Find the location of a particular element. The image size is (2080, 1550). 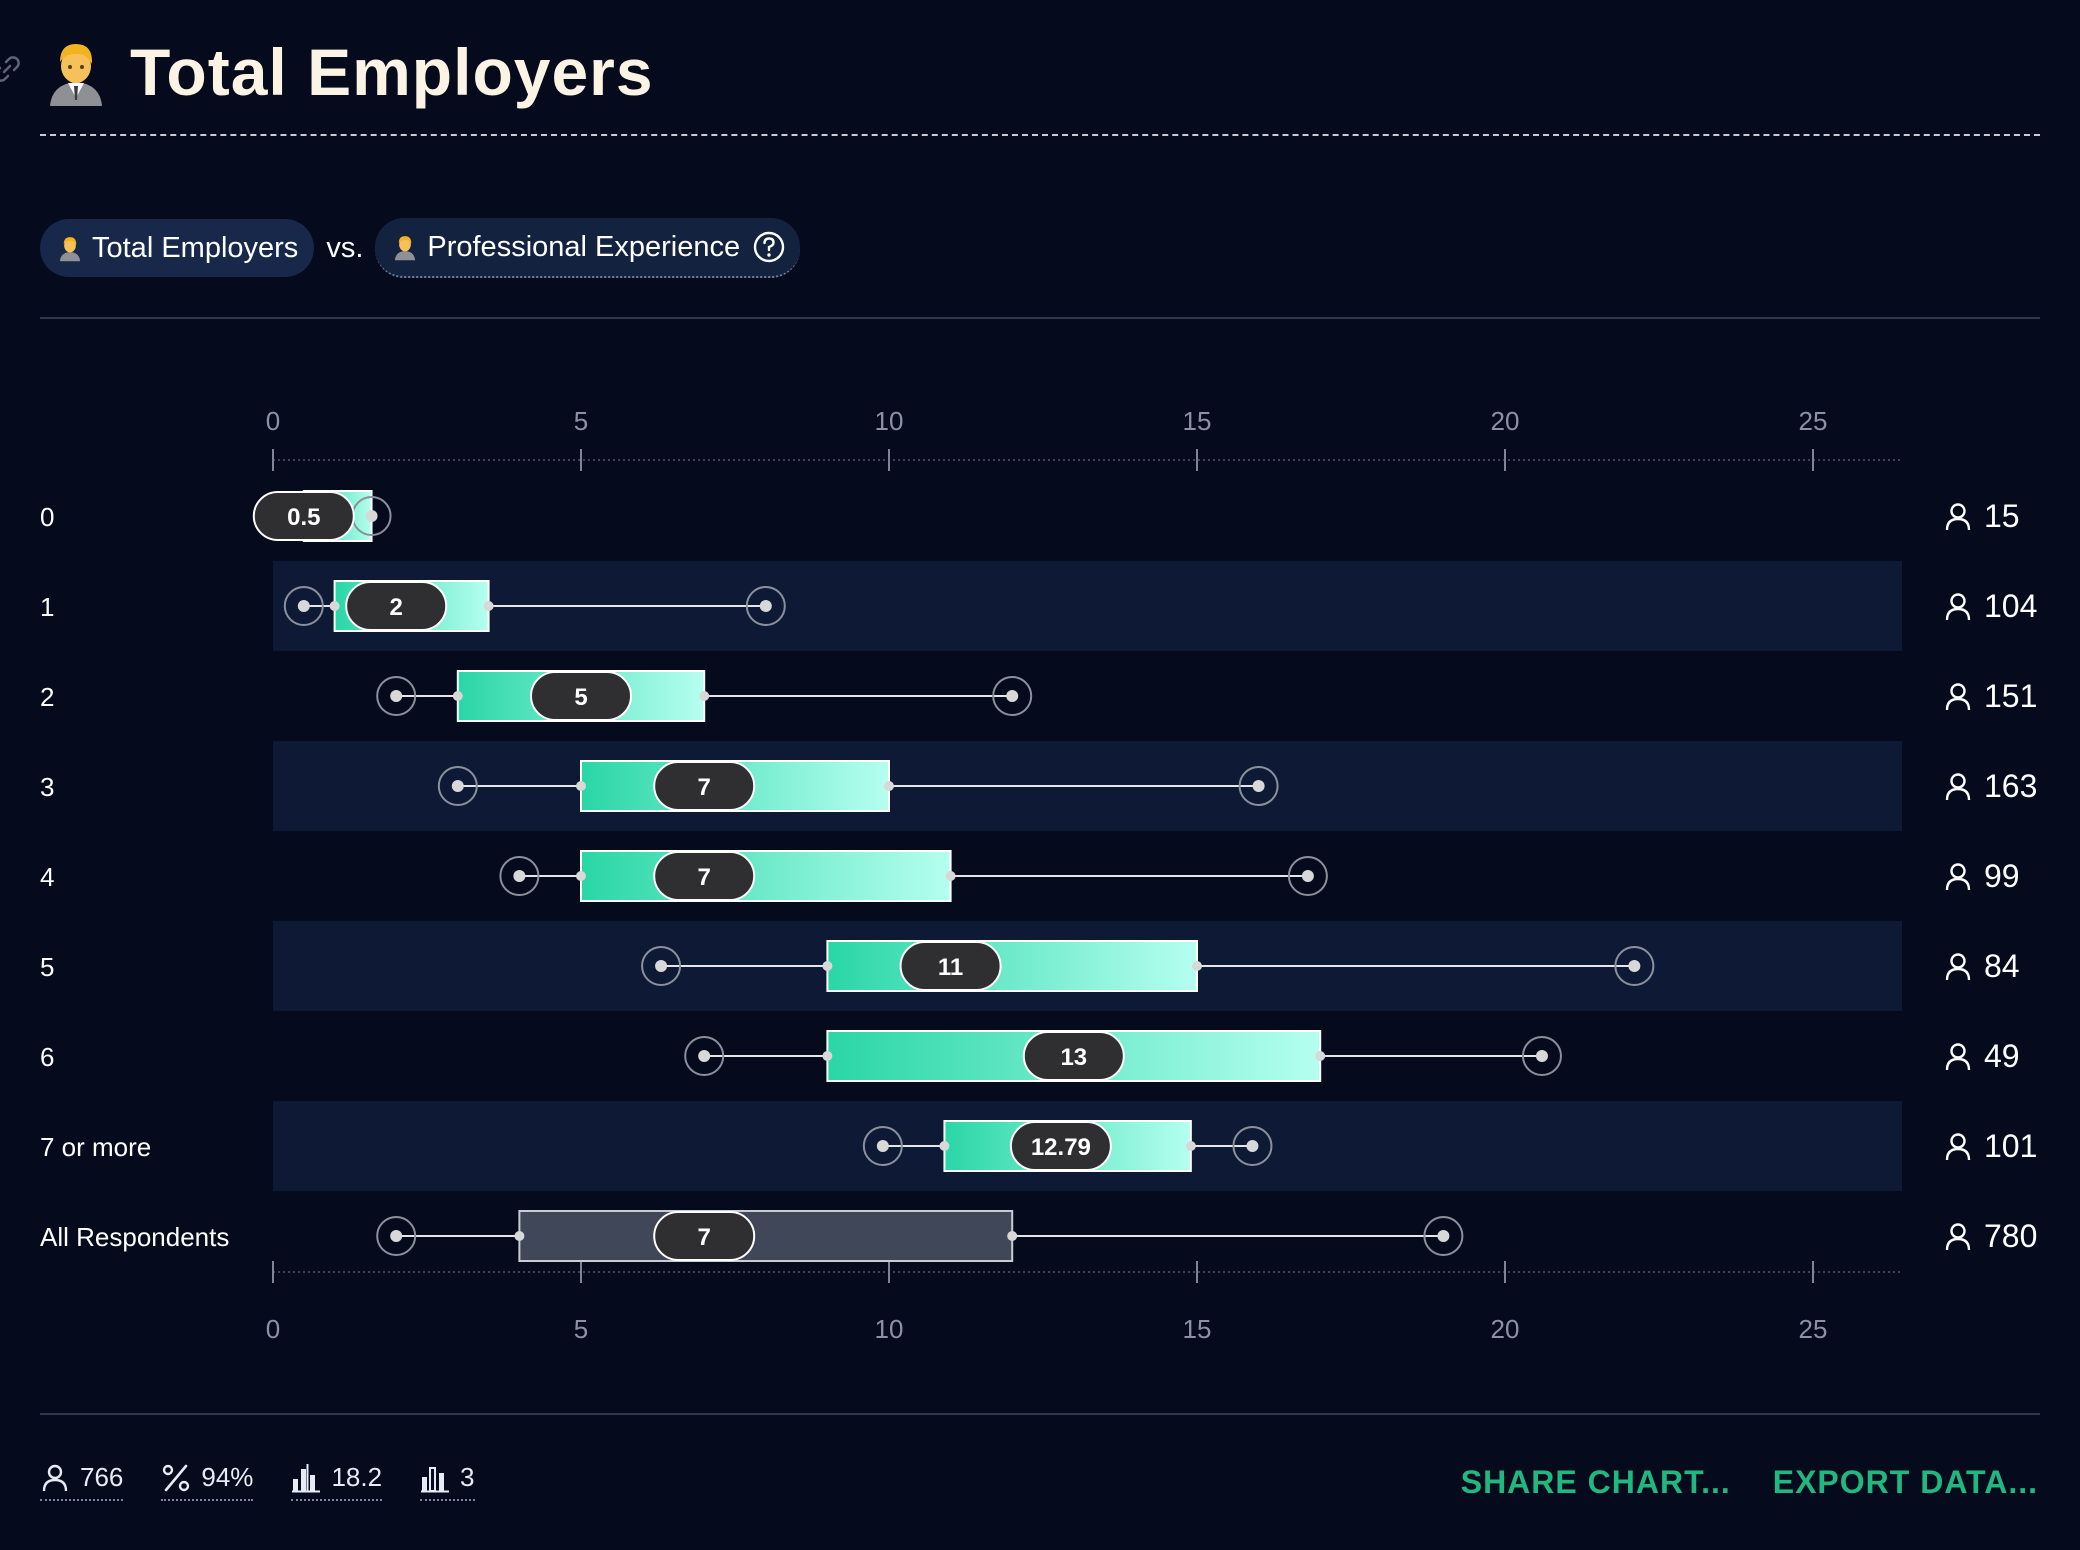

respondent-count: 163 is located at coordinates (2010, 786).